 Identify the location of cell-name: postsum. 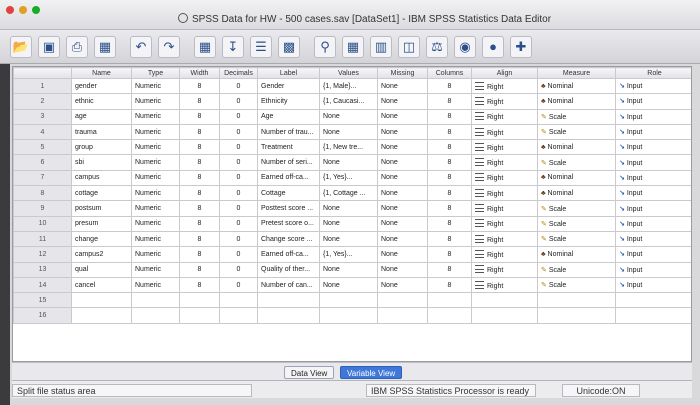
(101, 208).